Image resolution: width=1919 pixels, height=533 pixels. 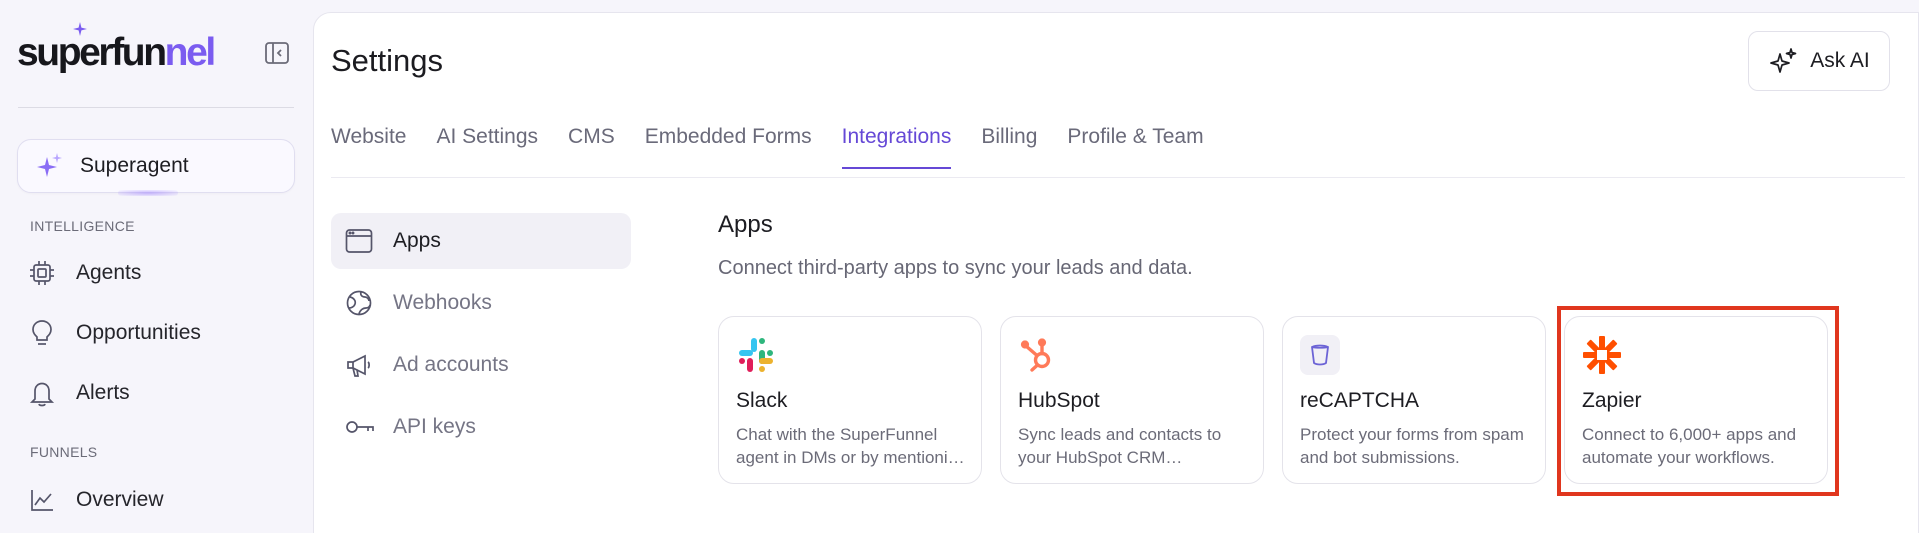 What do you see at coordinates (92, 52) in the screenshot?
I see `logo-text-main: superfun` at bounding box center [92, 52].